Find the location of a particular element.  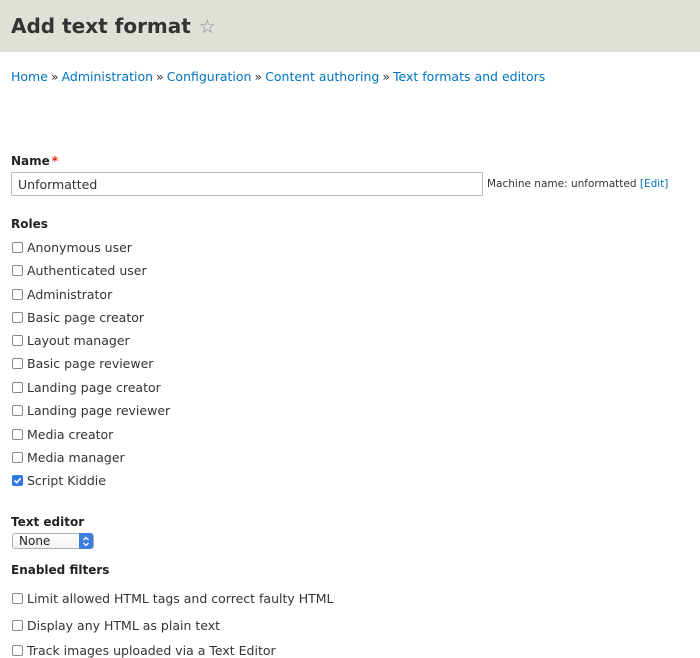

text-editor-select: None is located at coordinates (53, 541).